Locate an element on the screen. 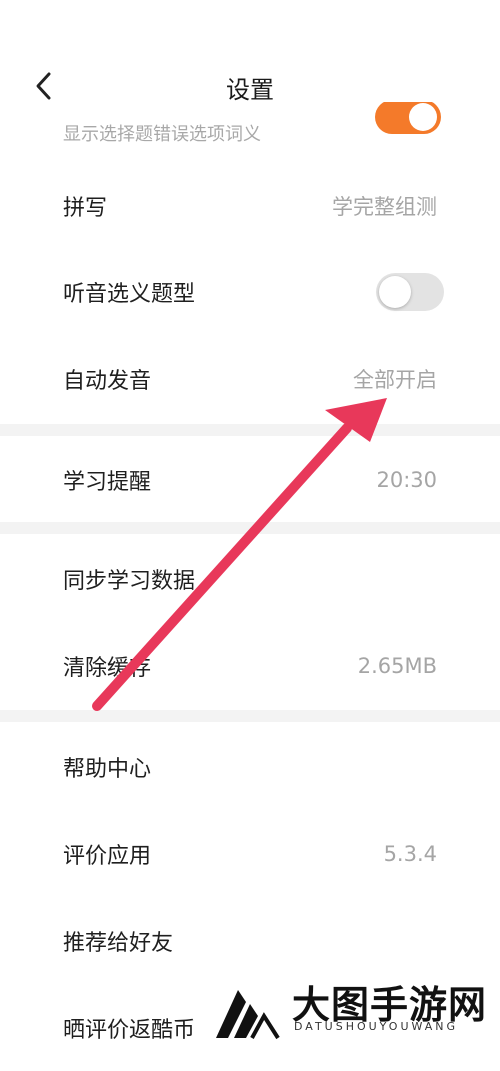  setting-label: 学习提醒 is located at coordinates (107, 482).